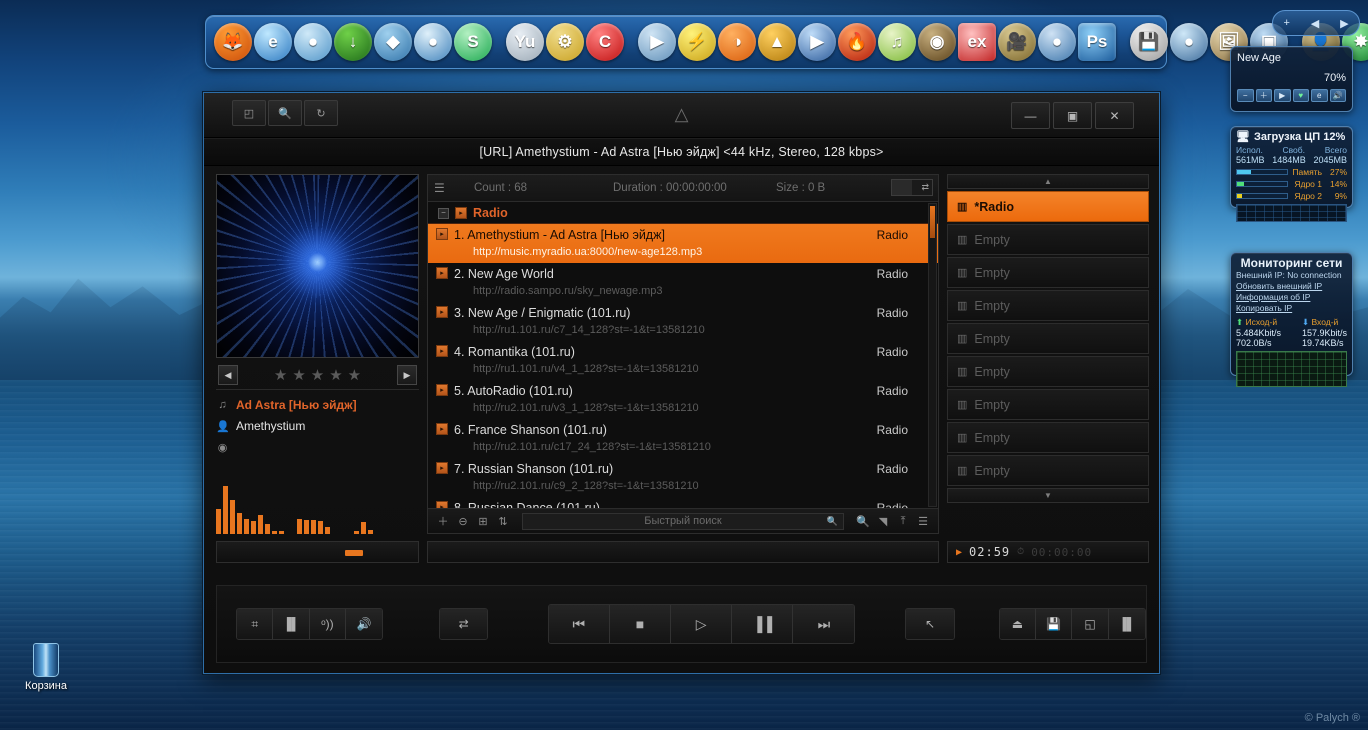 This screenshot has width=1368, height=730. I want to click on transport-left-group: ⌗ ▐▌ ᵒ)) 🔊, so click(310, 624).